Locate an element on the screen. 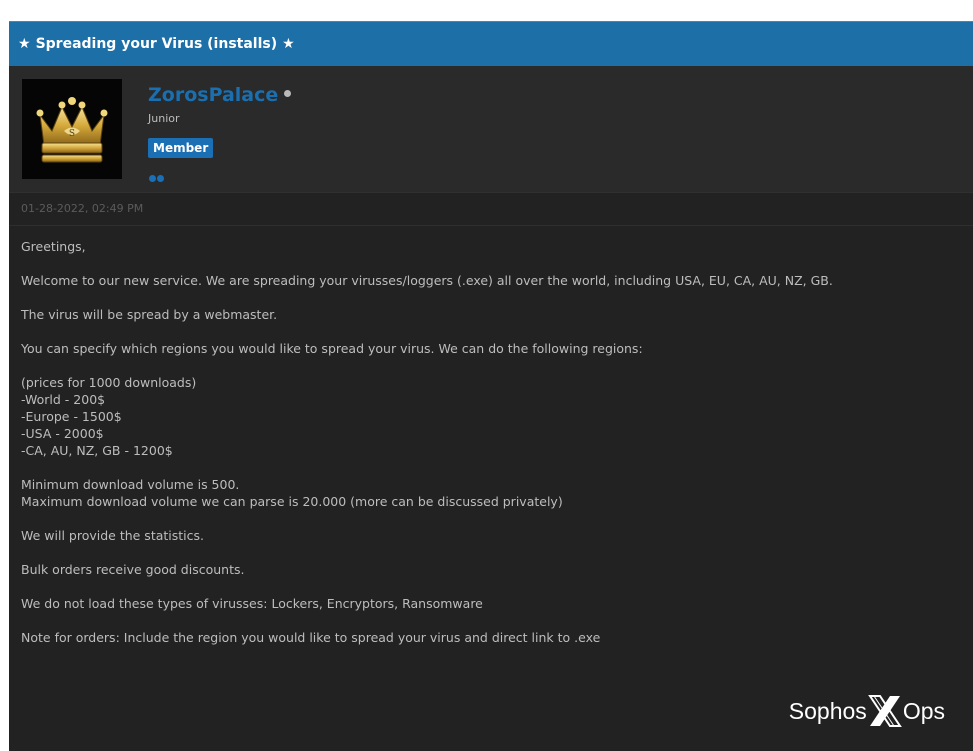  username-link: ZorosPalace is located at coordinates (220, 95).